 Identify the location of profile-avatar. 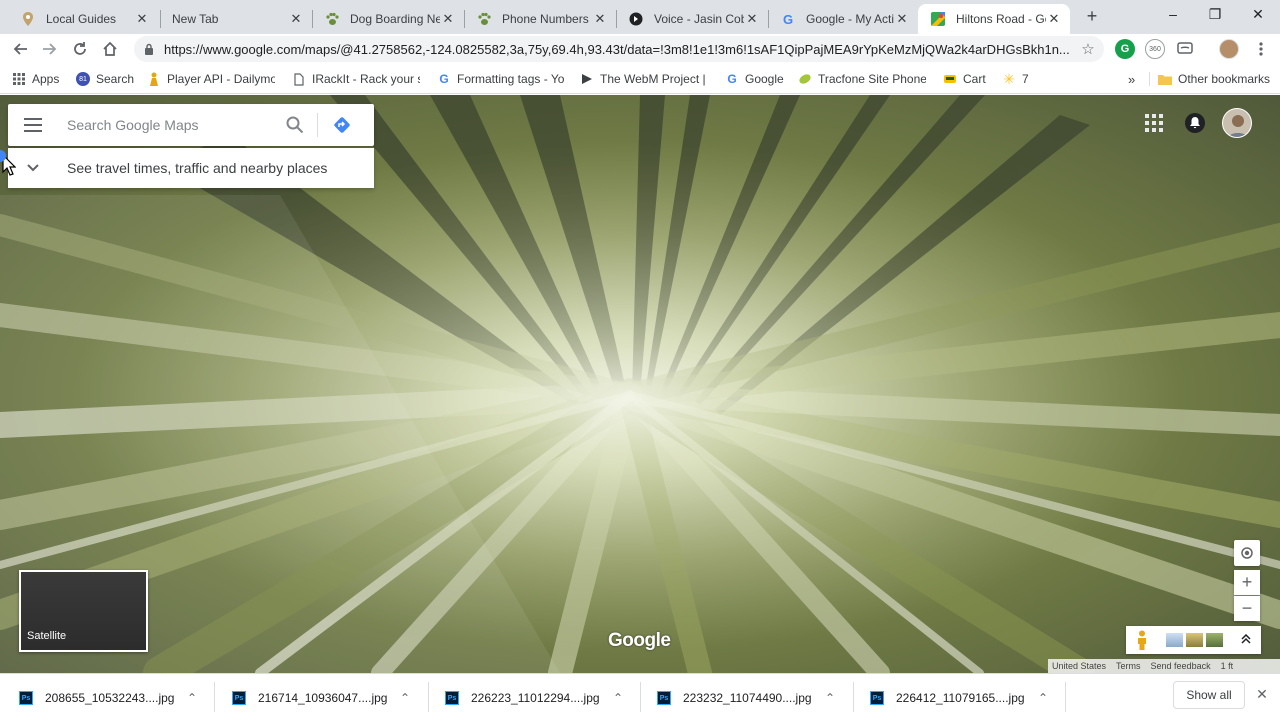
(1229, 49).